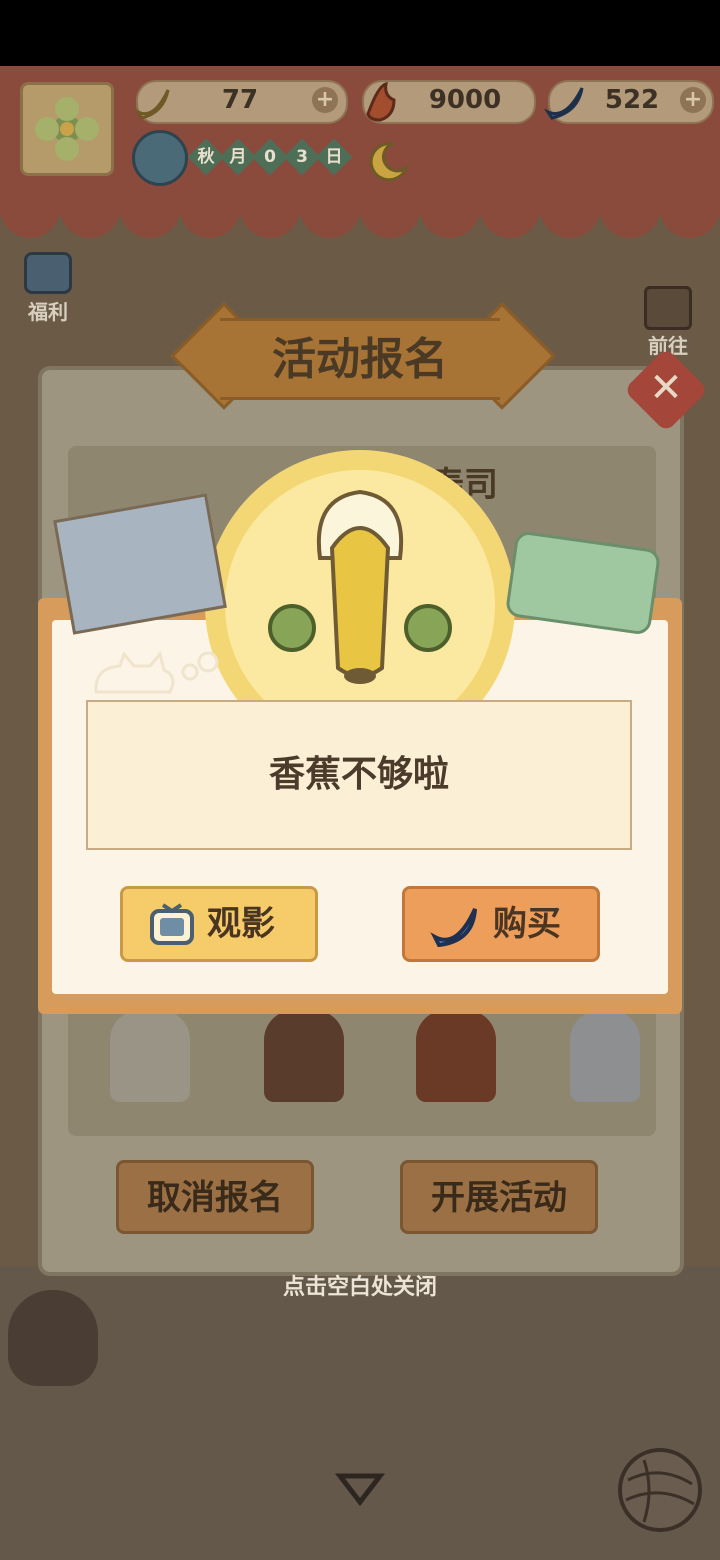  Describe the element at coordinates (238, 157) in the screenshot. I see `date-char: 月` at that location.